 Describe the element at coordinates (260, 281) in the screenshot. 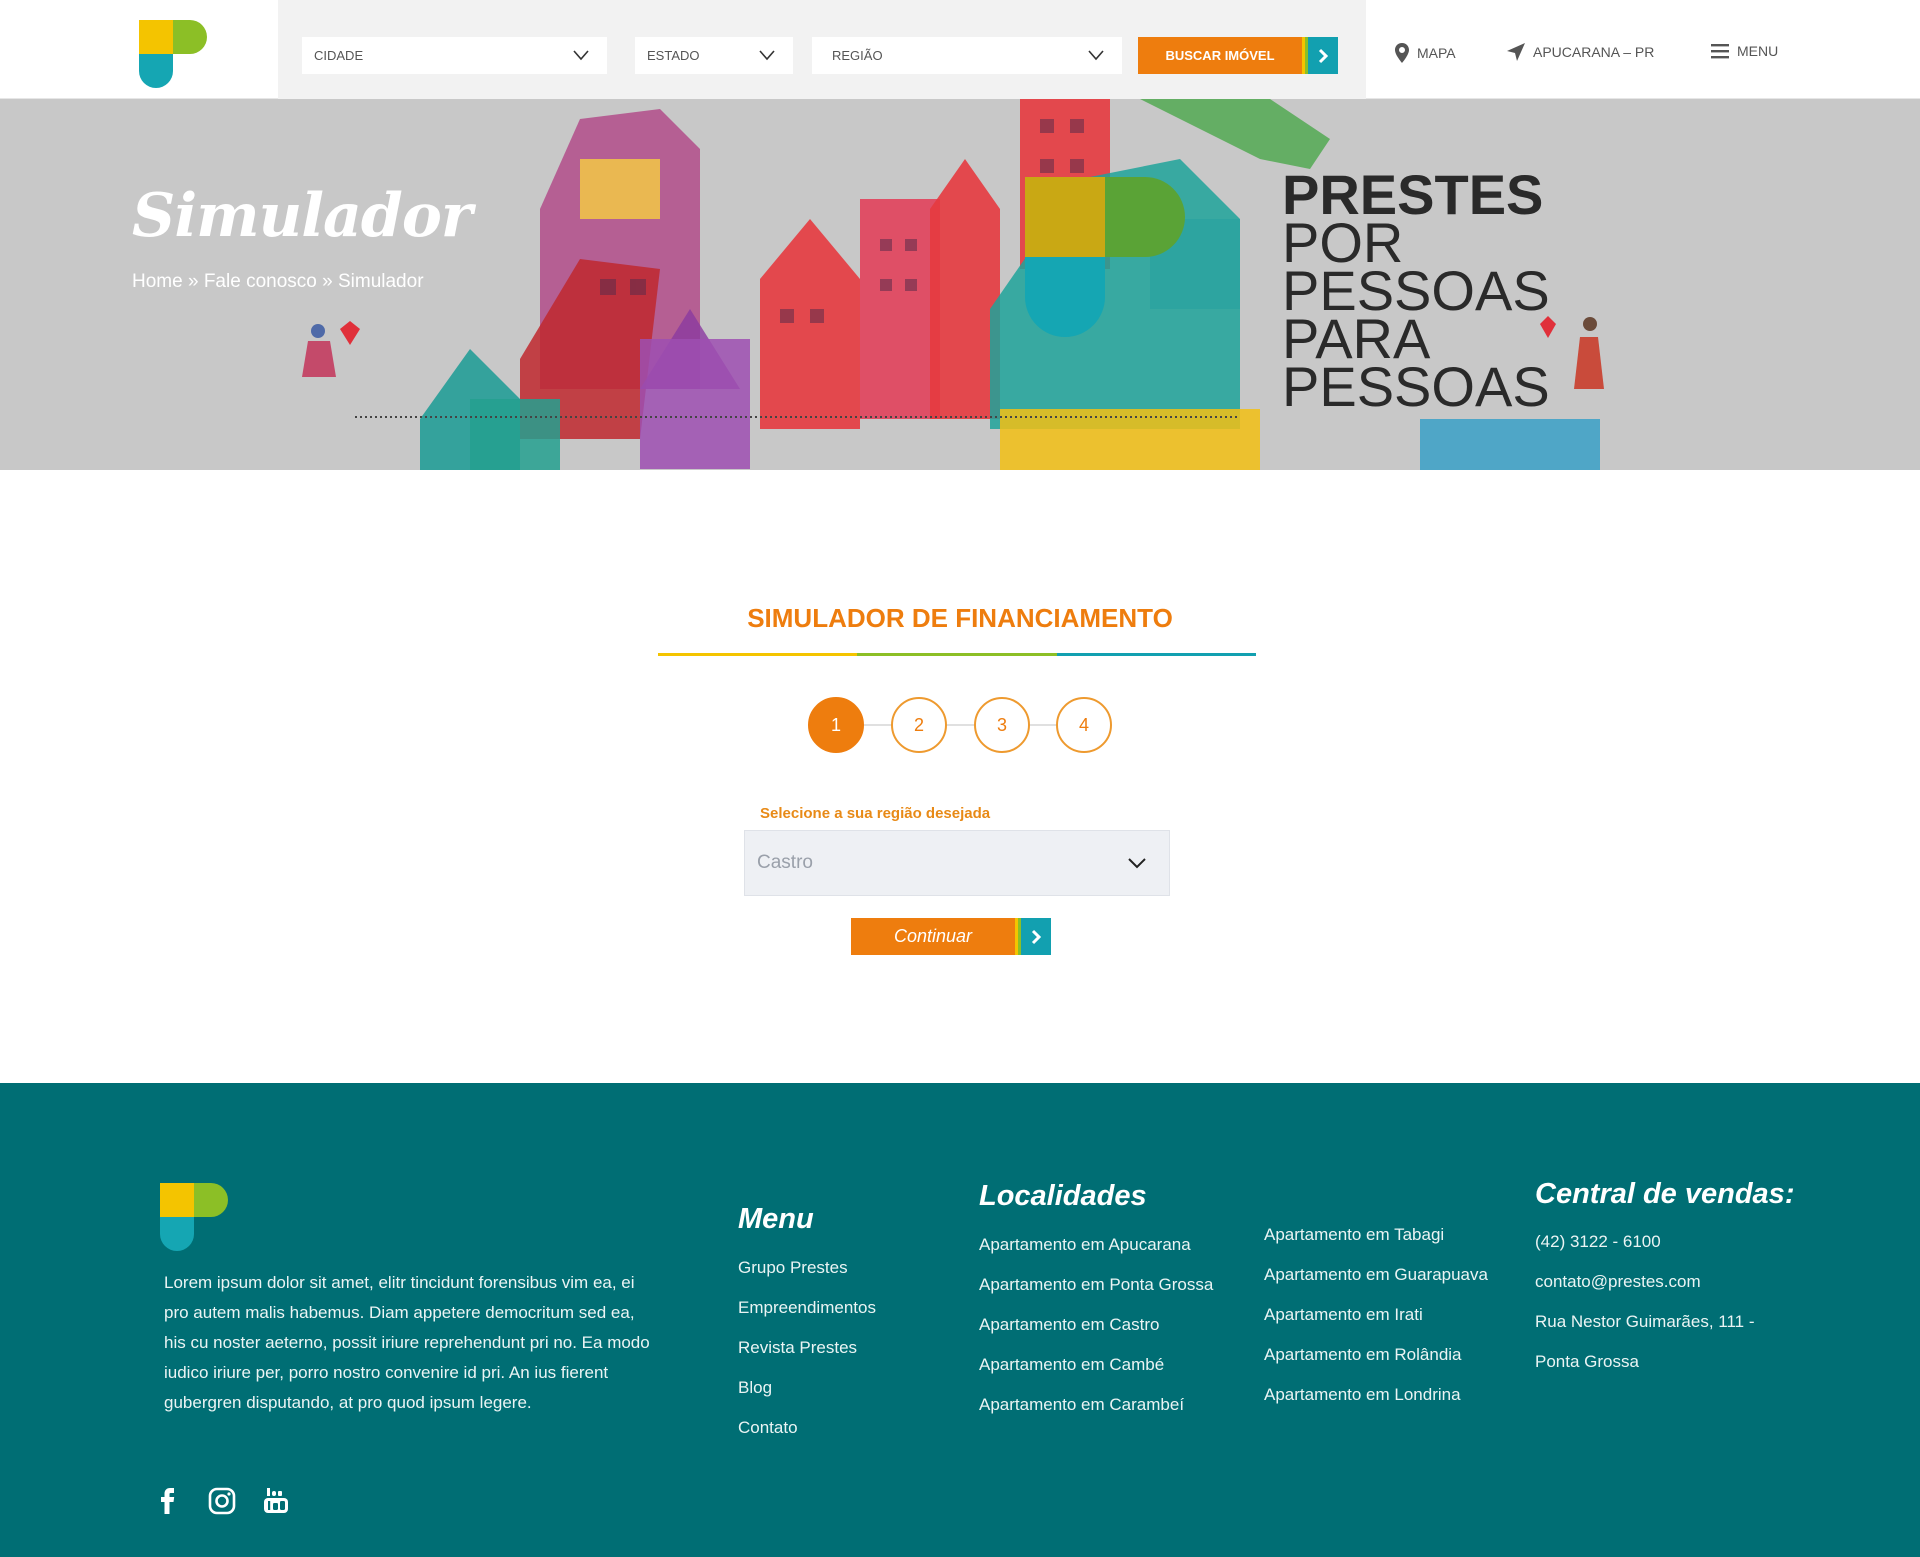

I see `breadcrumb-contact: Fale conosco` at that location.